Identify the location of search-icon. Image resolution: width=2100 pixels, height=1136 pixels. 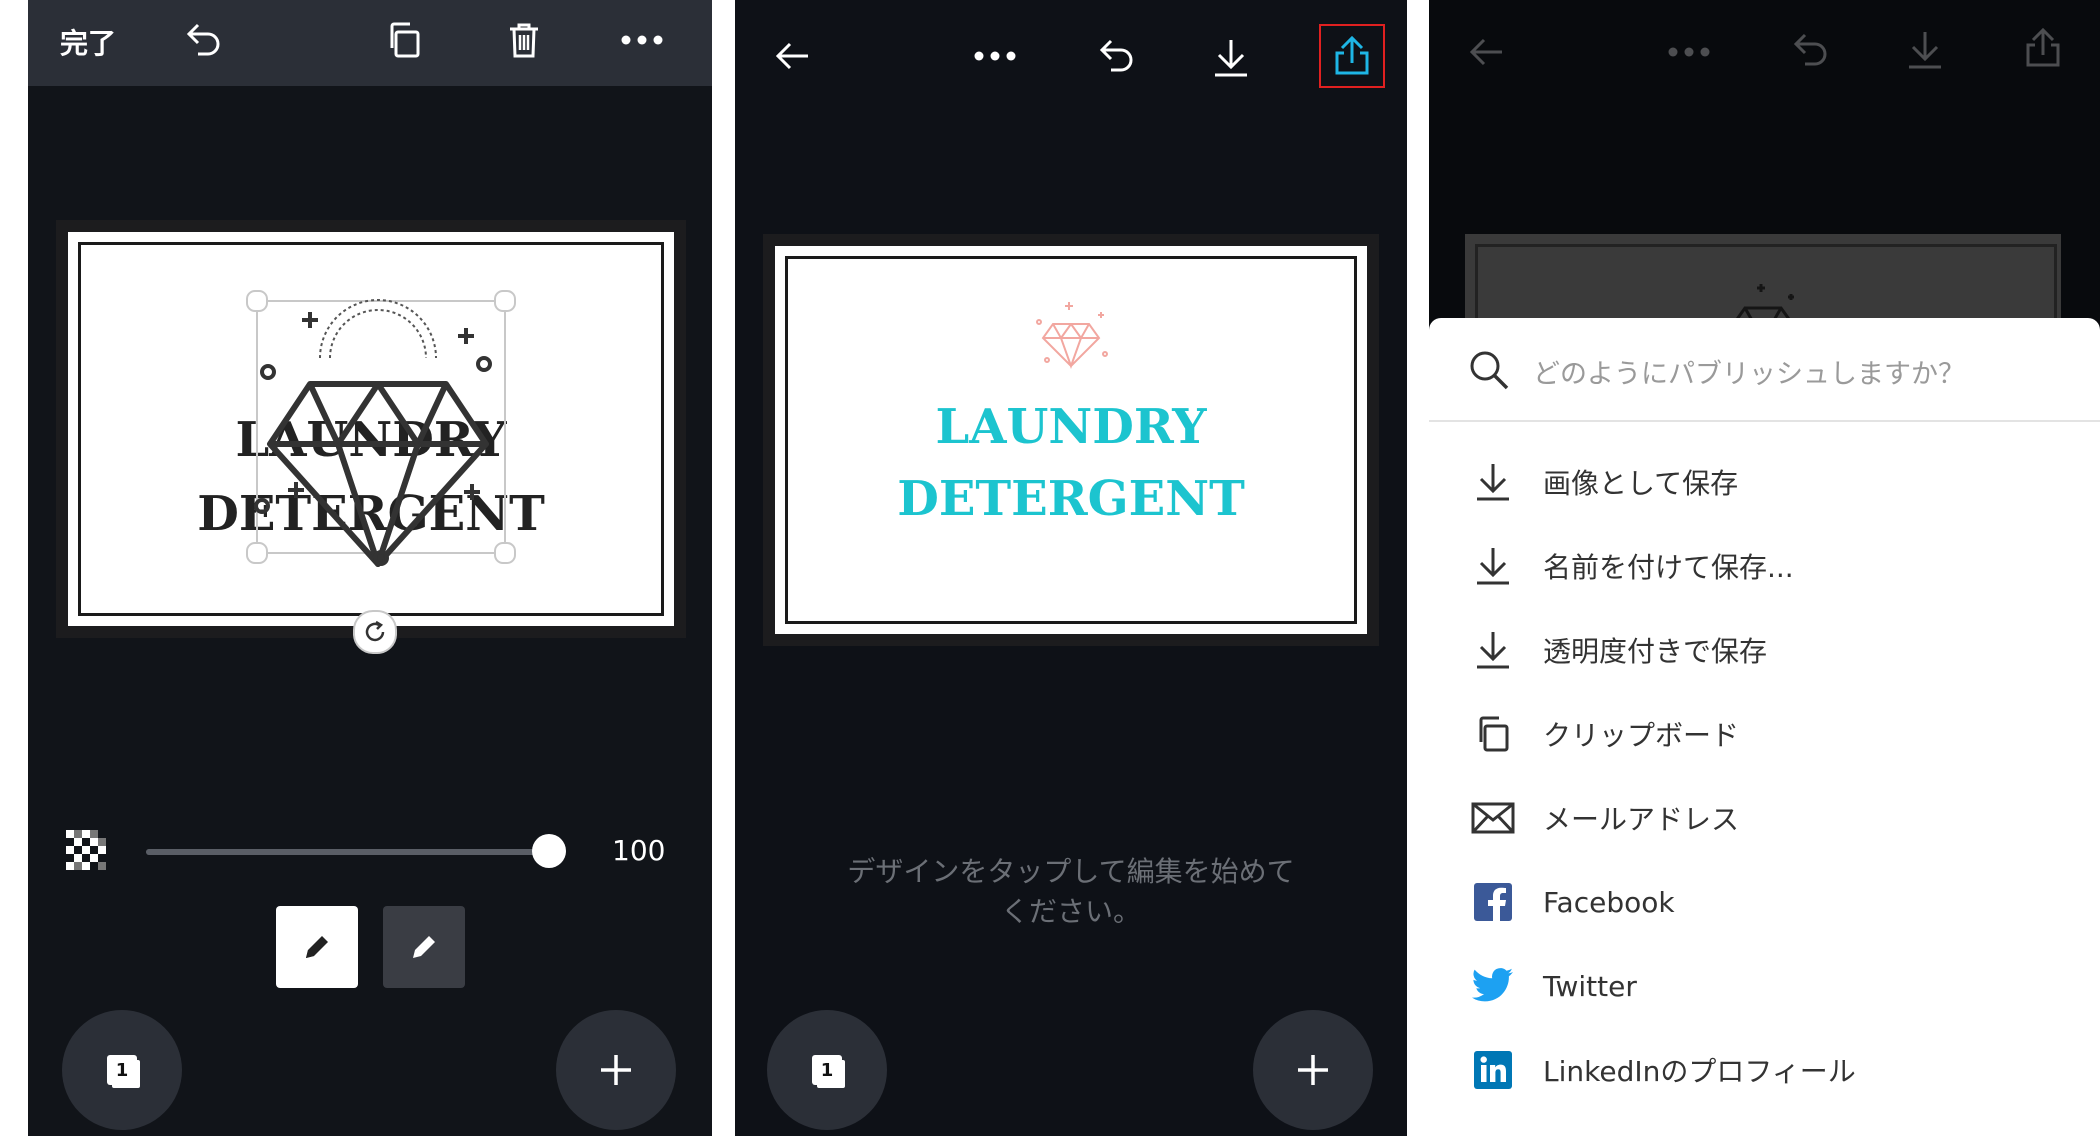
(1489, 370).